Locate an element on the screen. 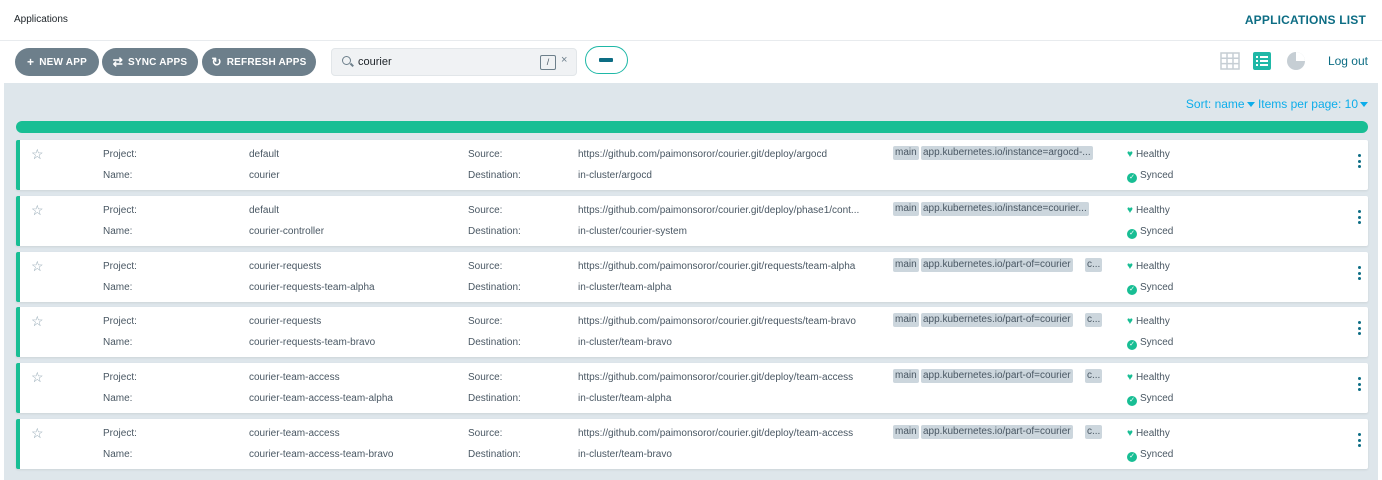 This screenshot has height=480, width=1382. toolbar: + NEW APP ⇄ SYNC APPS ↻ REFRESH APPS / × is located at coordinates (691, 62).